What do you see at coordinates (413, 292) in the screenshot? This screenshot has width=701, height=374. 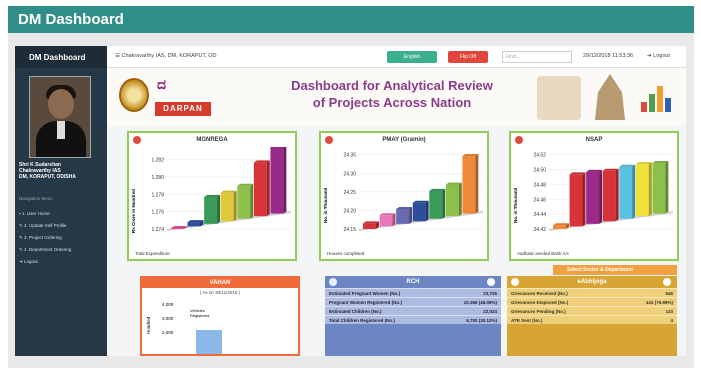 I see `rch-row: Estimated Pregnant Women (No.) 23,735` at bounding box center [413, 292].